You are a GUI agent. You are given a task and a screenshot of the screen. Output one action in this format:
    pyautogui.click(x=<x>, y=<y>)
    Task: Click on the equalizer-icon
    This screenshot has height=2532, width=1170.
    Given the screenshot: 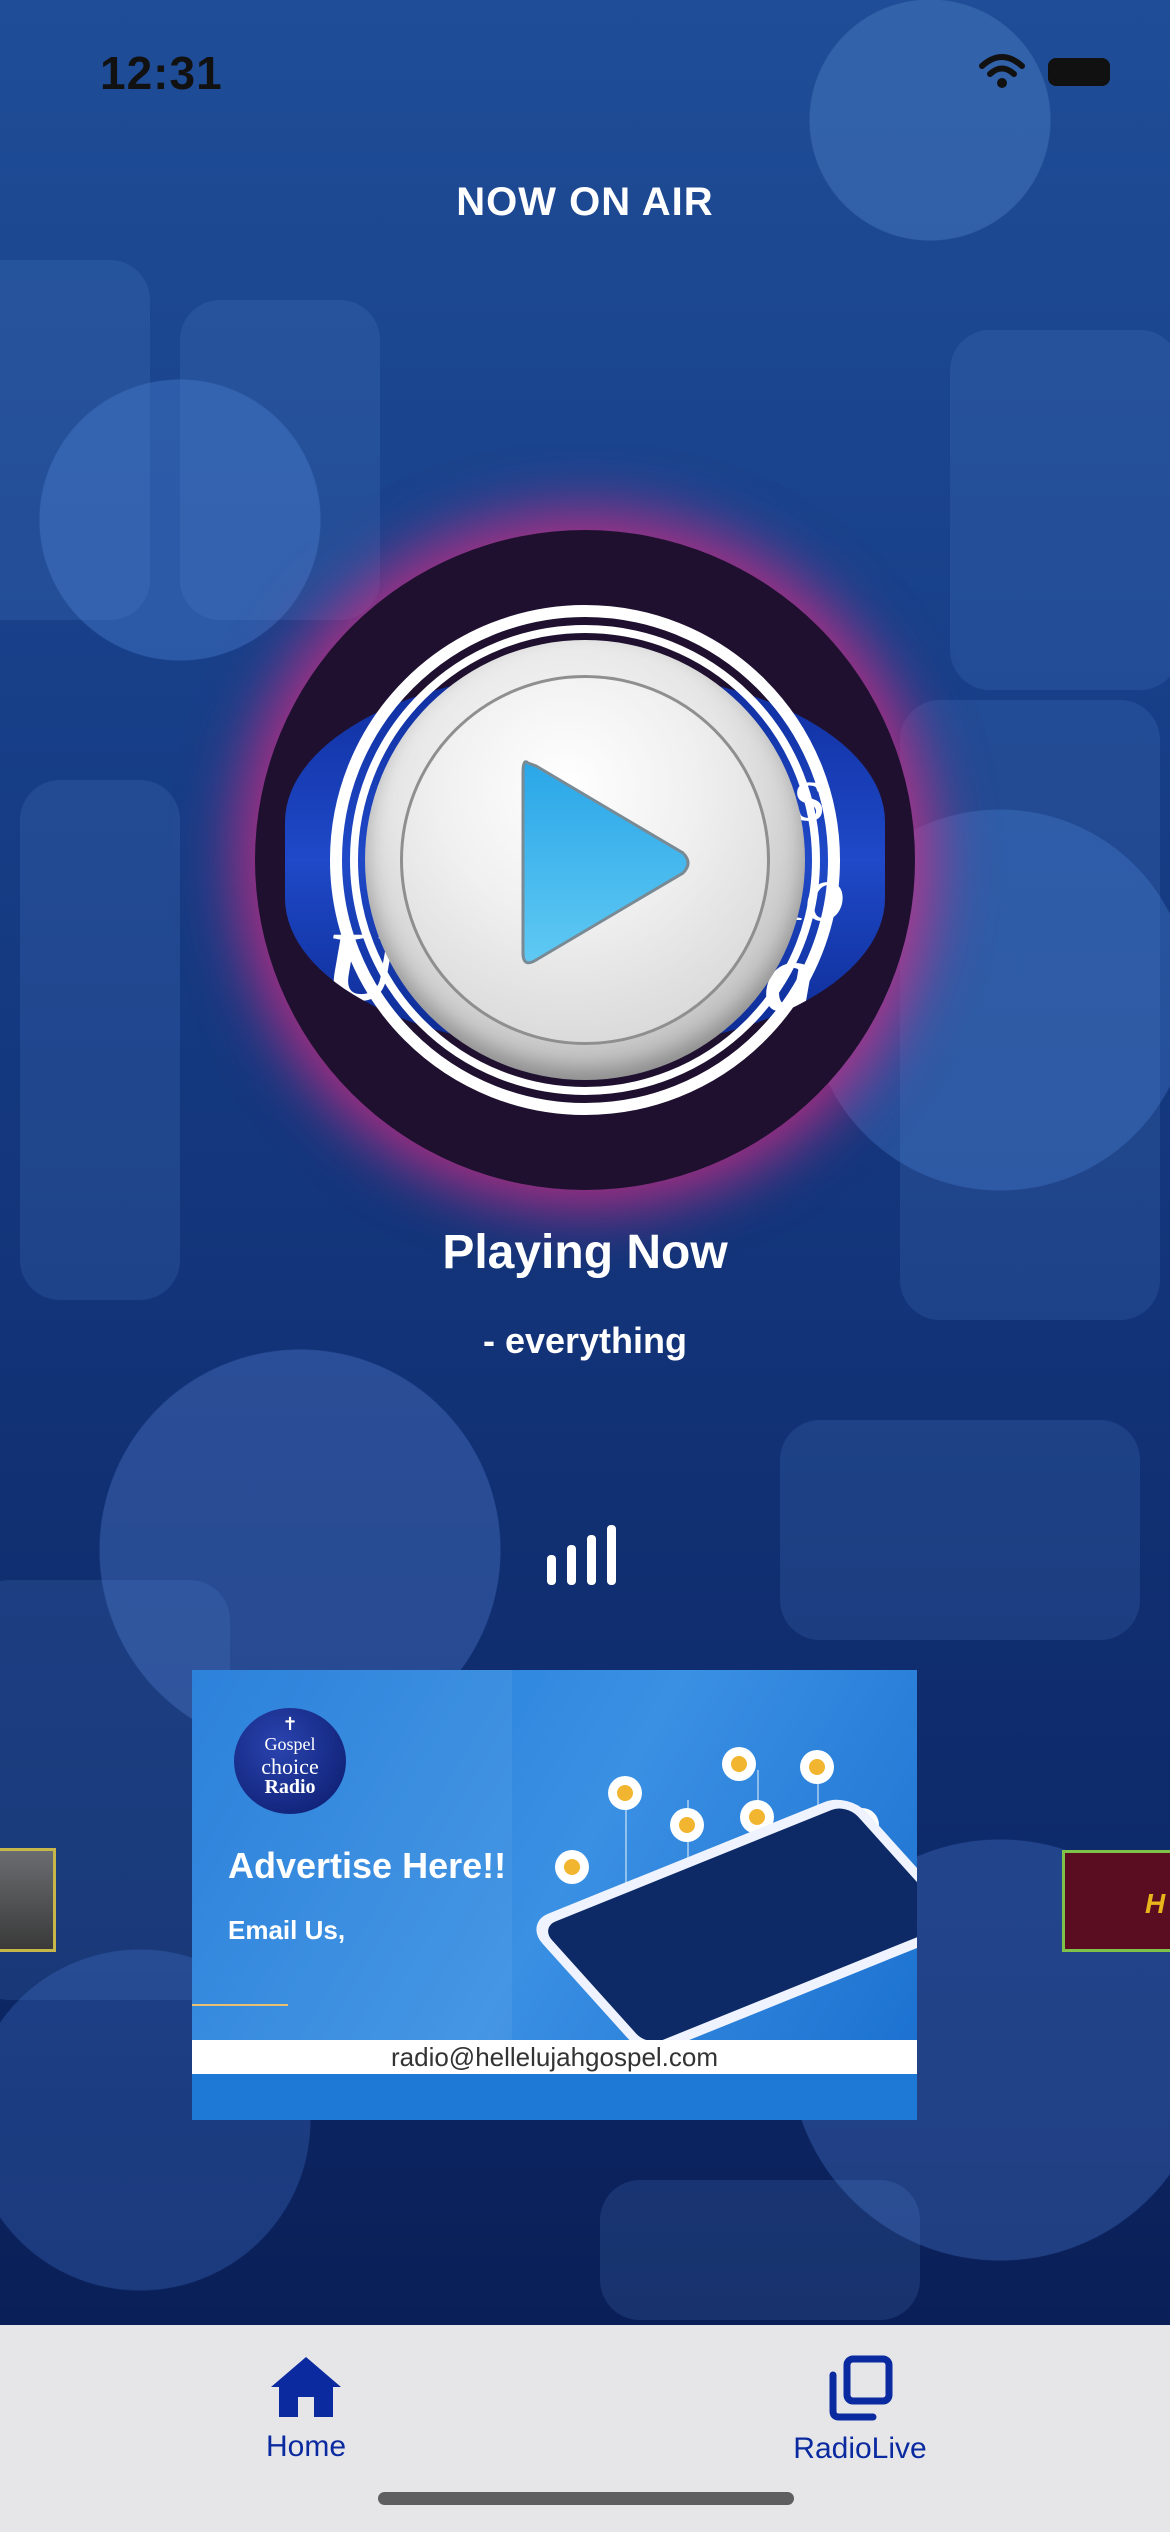 What is the action you would take?
    pyautogui.click(x=581, y=1555)
    